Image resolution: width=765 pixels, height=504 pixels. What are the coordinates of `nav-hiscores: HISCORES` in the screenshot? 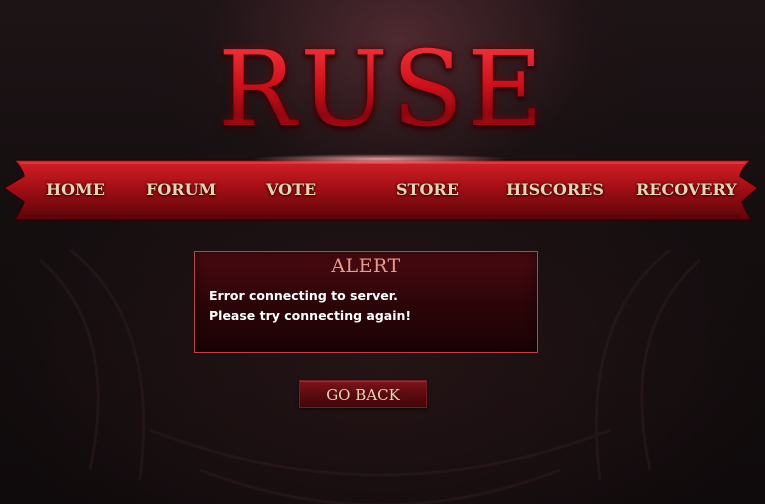 It's located at (555, 189).